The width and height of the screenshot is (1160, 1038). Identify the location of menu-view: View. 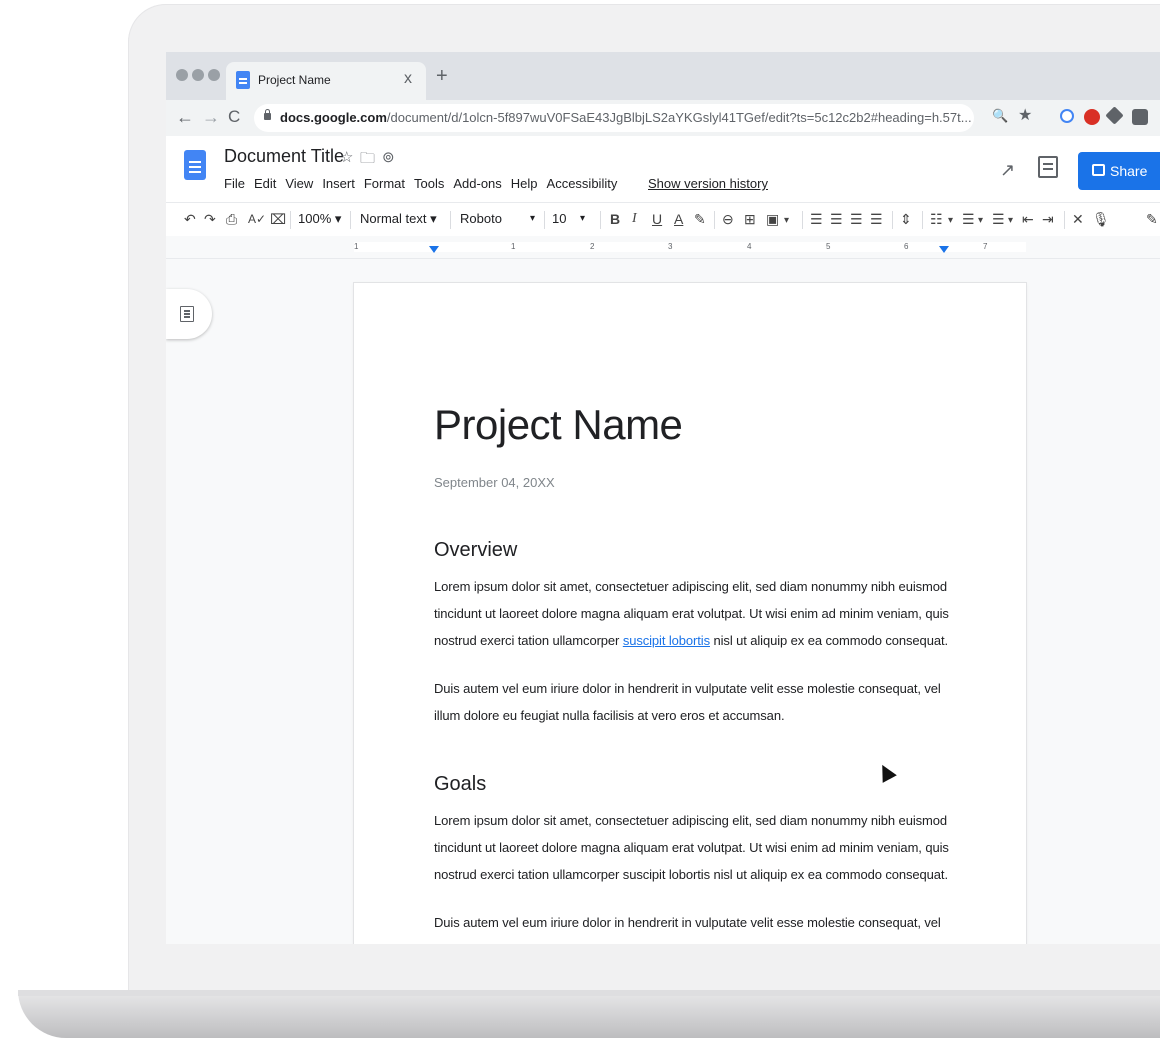
(299, 183).